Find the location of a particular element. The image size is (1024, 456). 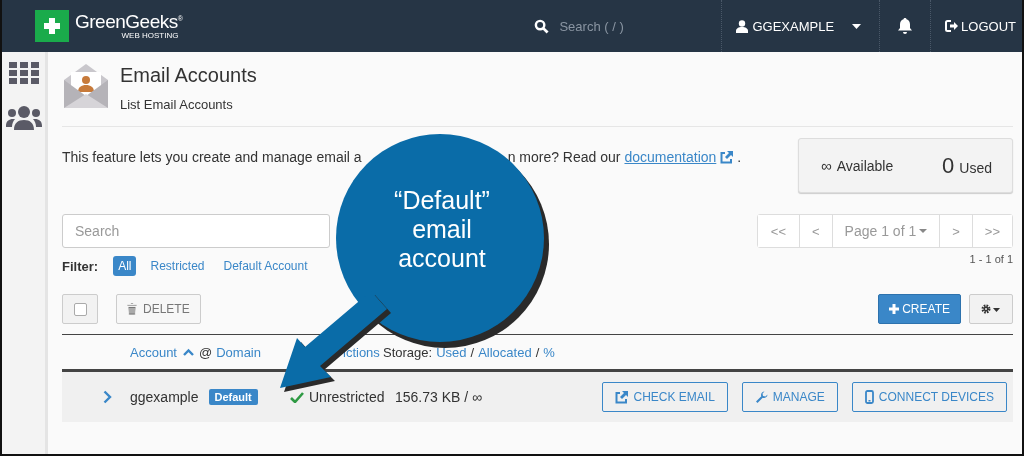

settings-button is located at coordinates (991, 309).